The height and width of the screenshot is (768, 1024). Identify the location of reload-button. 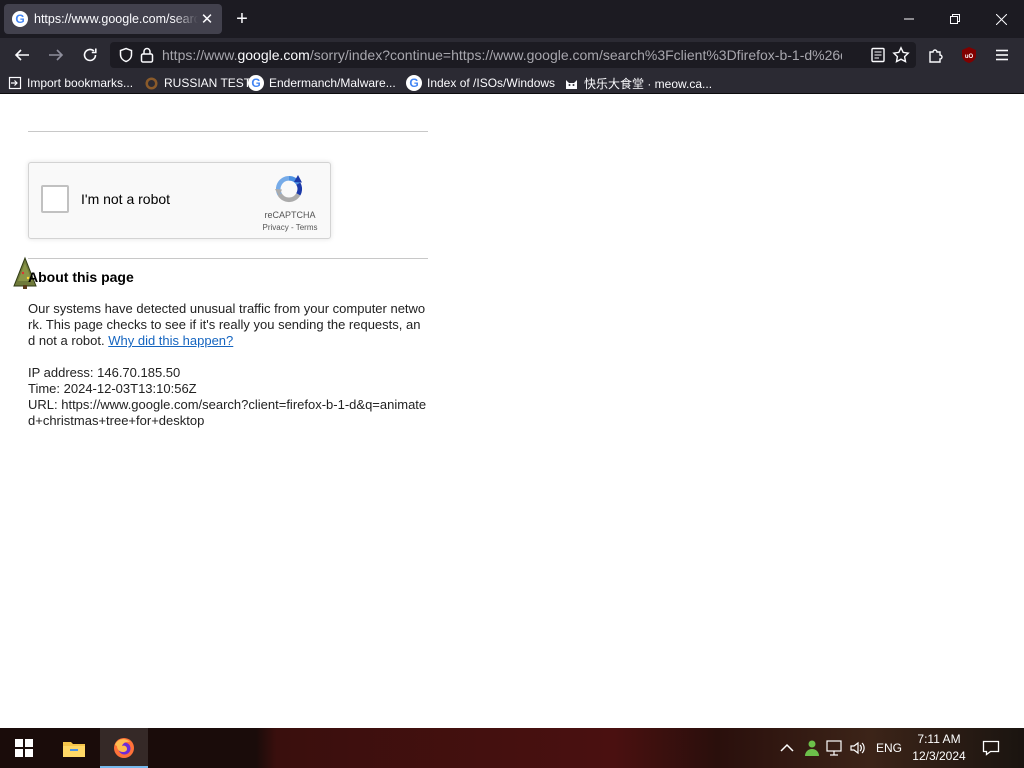
(90, 55).